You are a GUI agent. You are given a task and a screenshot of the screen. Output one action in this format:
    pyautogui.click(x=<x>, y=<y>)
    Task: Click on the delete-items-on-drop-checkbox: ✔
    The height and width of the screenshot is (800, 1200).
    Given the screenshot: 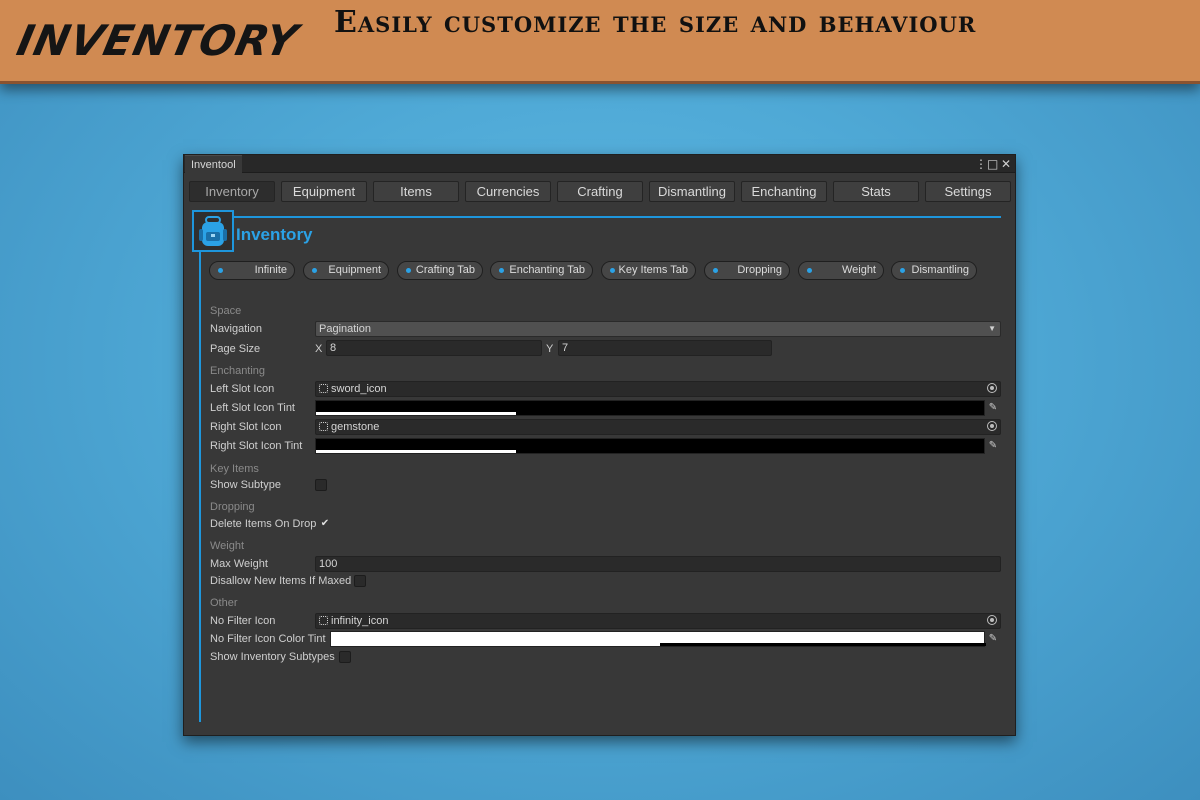 What is the action you would take?
    pyautogui.click(x=325, y=524)
    